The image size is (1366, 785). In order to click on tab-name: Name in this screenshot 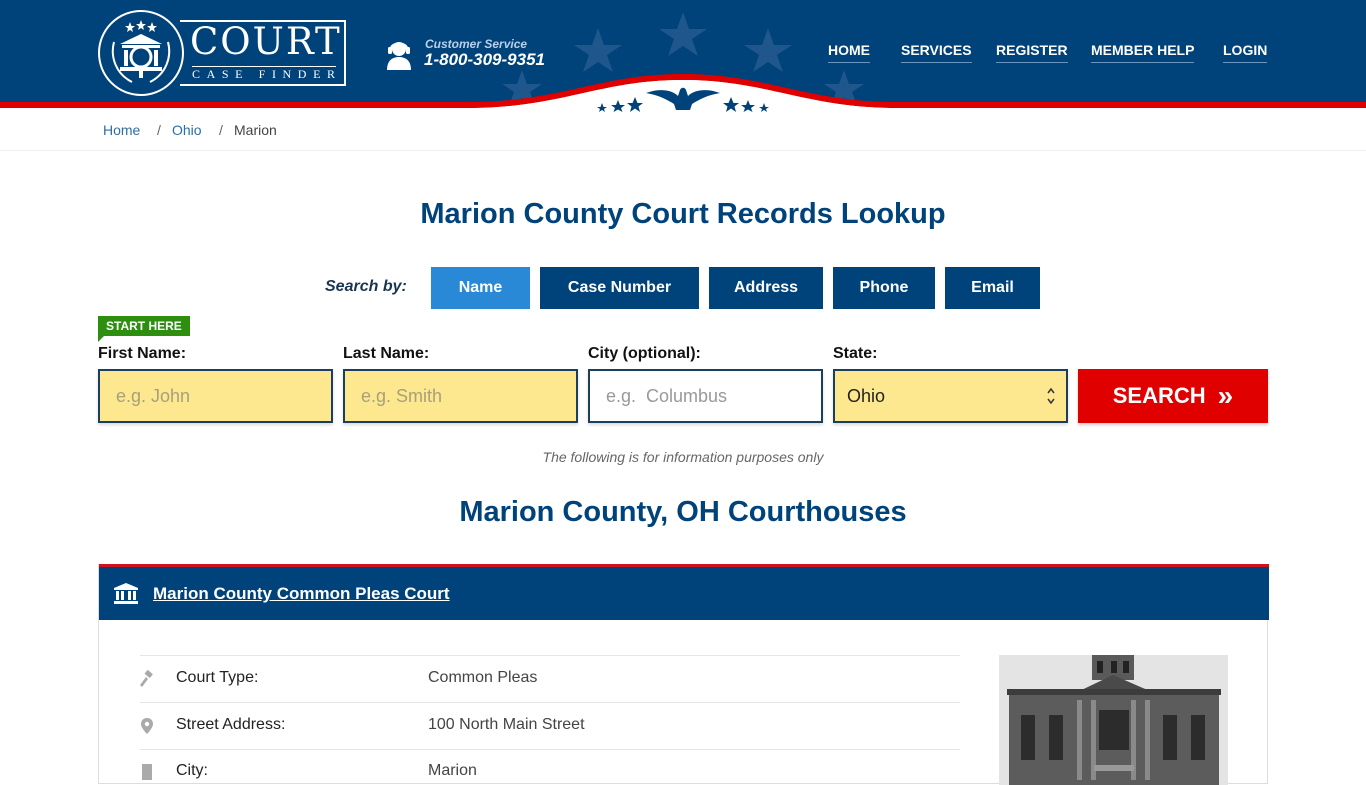, I will do `click(480, 288)`.